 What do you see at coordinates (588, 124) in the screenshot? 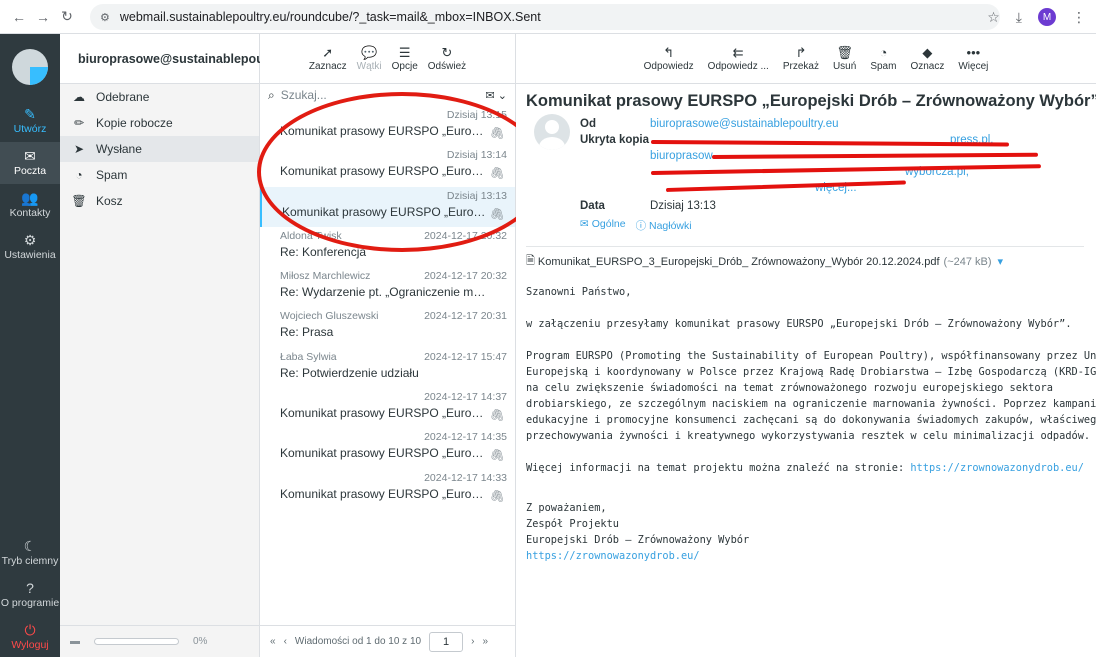
I see `from-label: Od` at bounding box center [588, 124].